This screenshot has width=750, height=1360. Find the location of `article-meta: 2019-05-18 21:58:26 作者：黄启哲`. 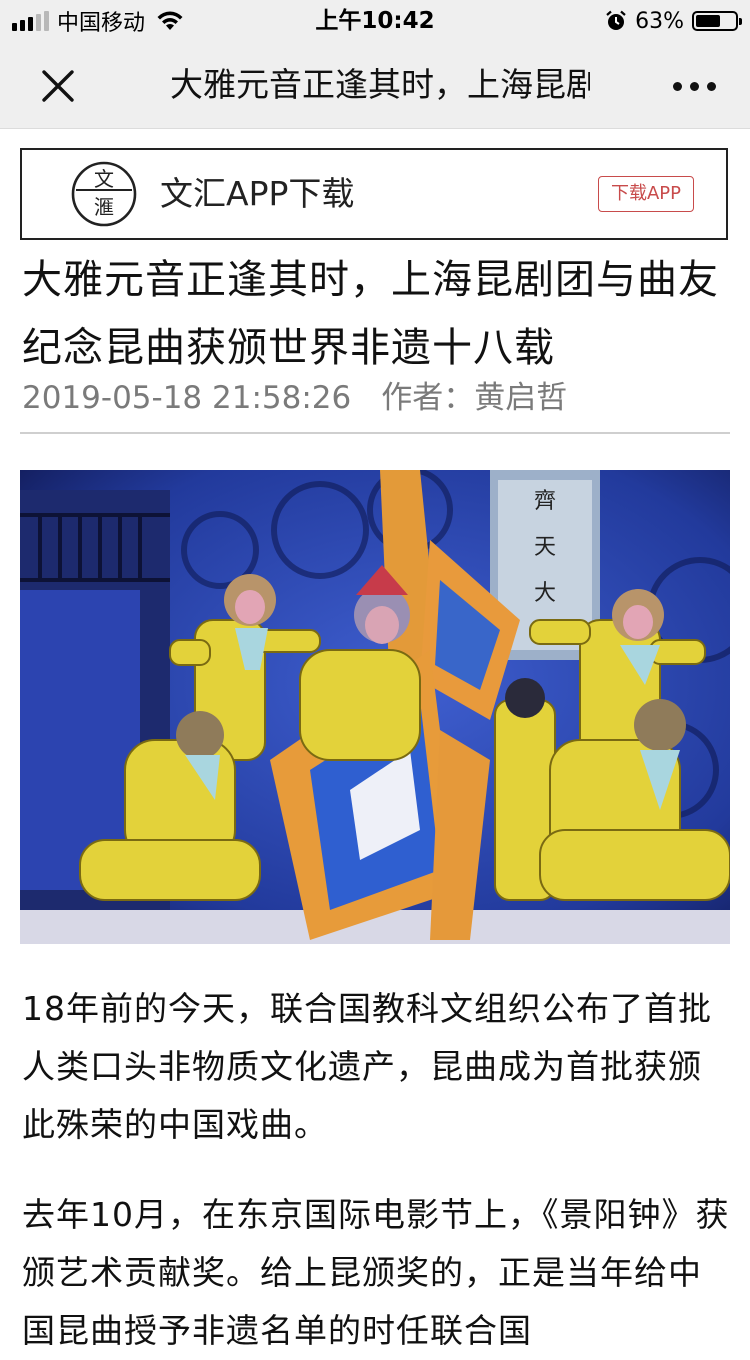

article-meta: 2019-05-18 21:58:26 作者：黄启哲 is located at coordinates (294, 398).